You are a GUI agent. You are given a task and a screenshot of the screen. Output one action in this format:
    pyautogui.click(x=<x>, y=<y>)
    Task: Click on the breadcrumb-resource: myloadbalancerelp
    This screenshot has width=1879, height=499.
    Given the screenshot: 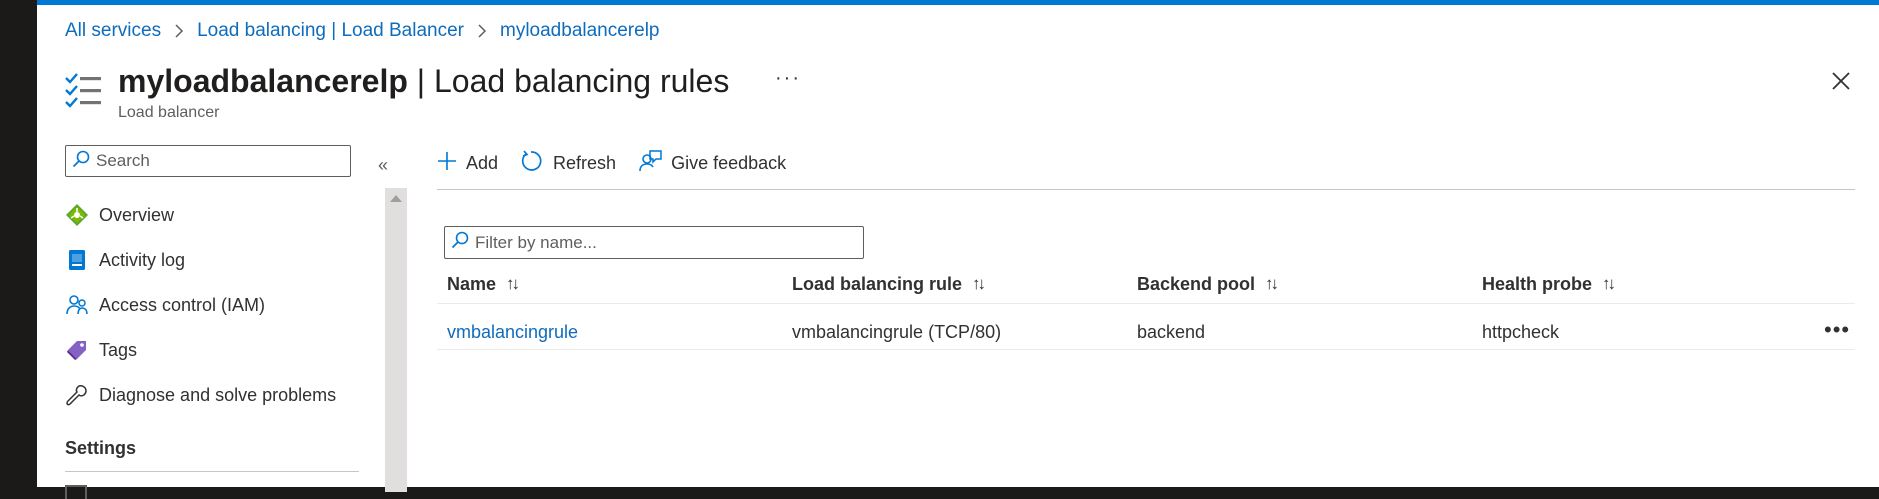 What is the action you would take?
    pyautogui.click(x=580, y=31)
    